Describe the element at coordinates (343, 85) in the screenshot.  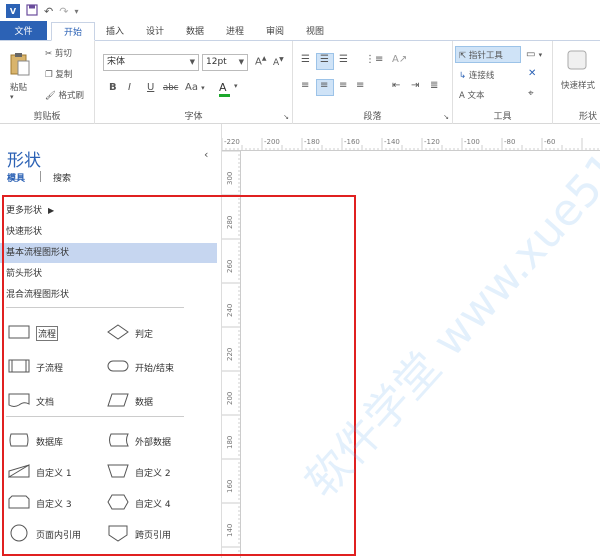
I see `align-right-icon: ≡` at that location.